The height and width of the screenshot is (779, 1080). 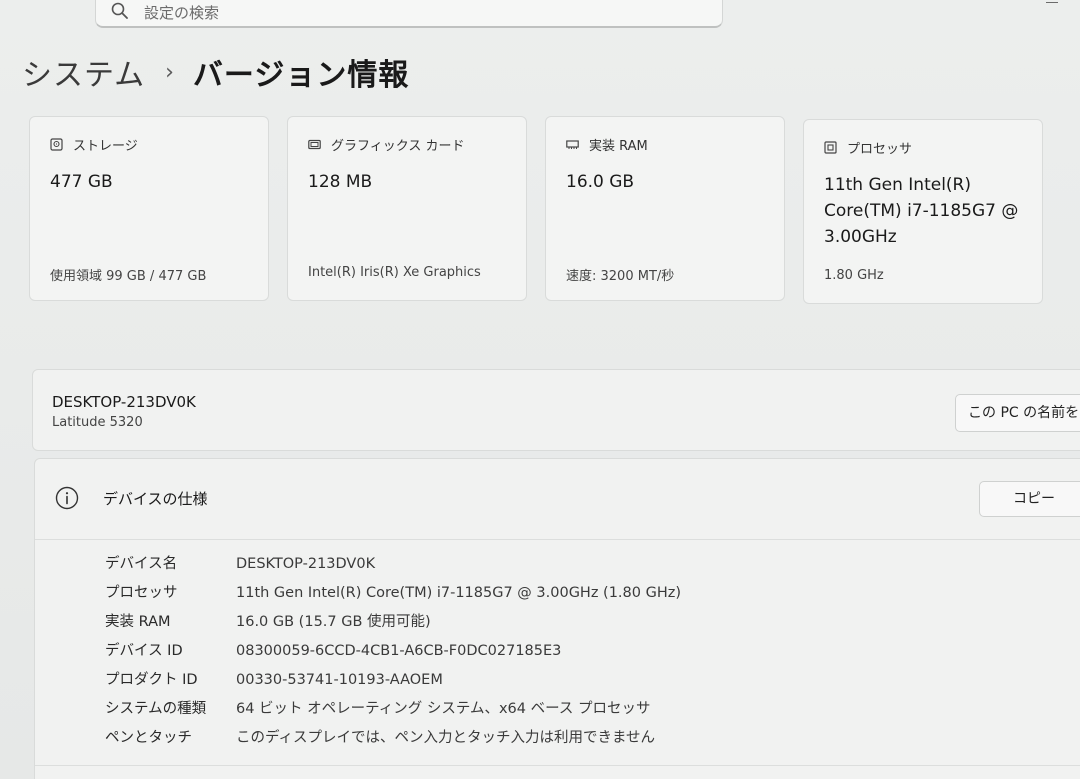 I want to click on device-name: DESKTOP-213DV0K, so click(x=124, y=402).